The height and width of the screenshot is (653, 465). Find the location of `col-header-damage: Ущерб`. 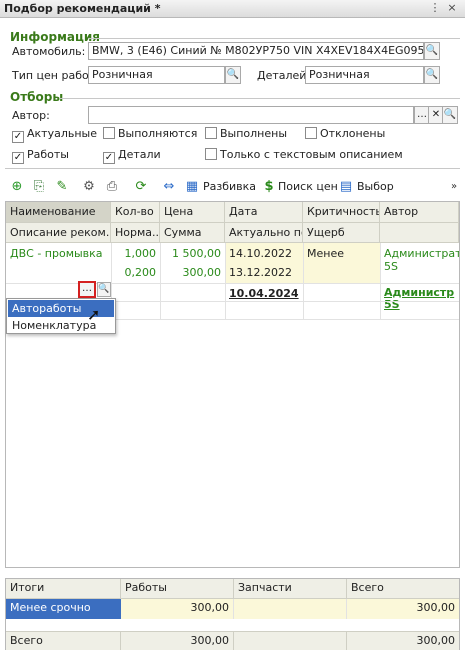

col-header-damage: Ущерб is located at coordinates (341, 233).